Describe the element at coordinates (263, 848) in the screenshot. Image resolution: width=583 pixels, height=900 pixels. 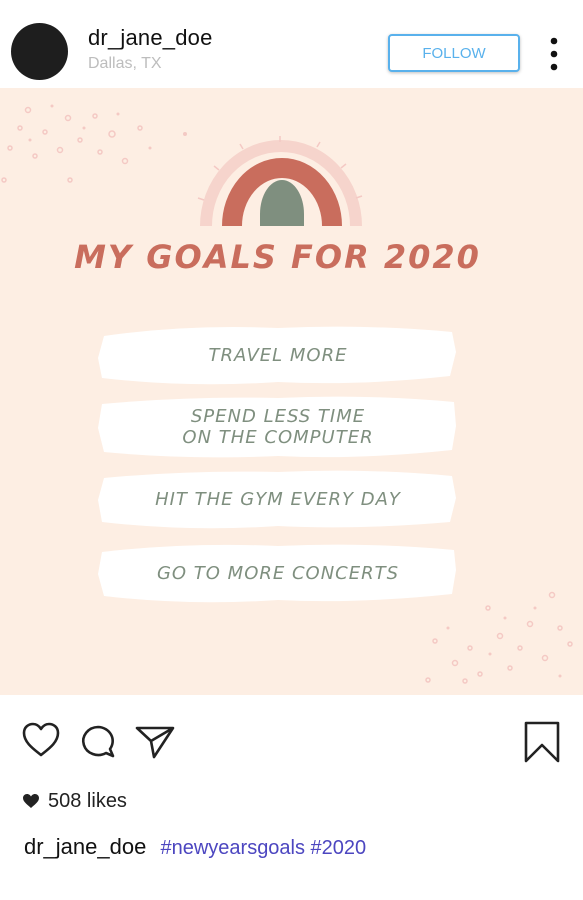
I see `caption-hashtags: #newyearsgoals #2020` at that location.